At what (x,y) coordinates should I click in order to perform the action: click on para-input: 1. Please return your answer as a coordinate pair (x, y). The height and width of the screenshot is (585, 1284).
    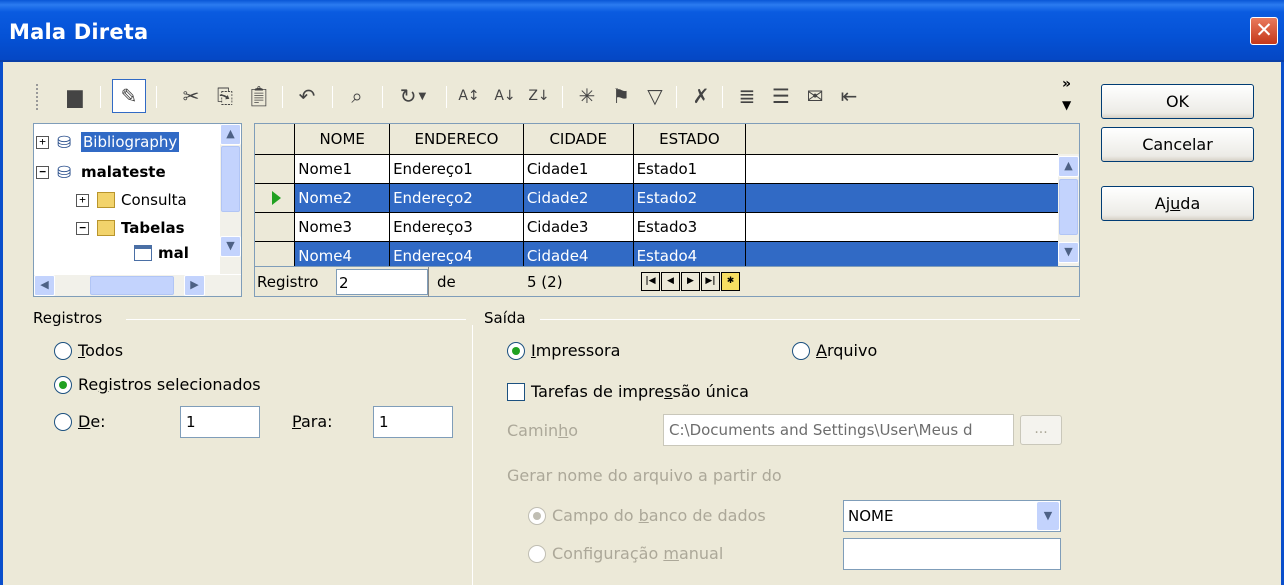
    Looking at the image, I should click on (413, 422).